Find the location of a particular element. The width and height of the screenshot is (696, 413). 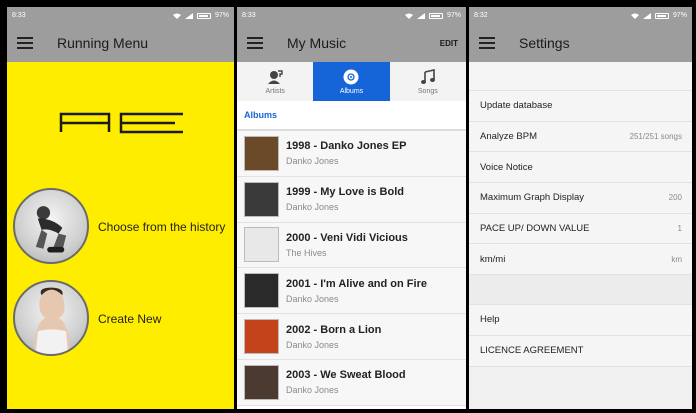

setting-label: Voice Notice is located at coordinates (506, 167).